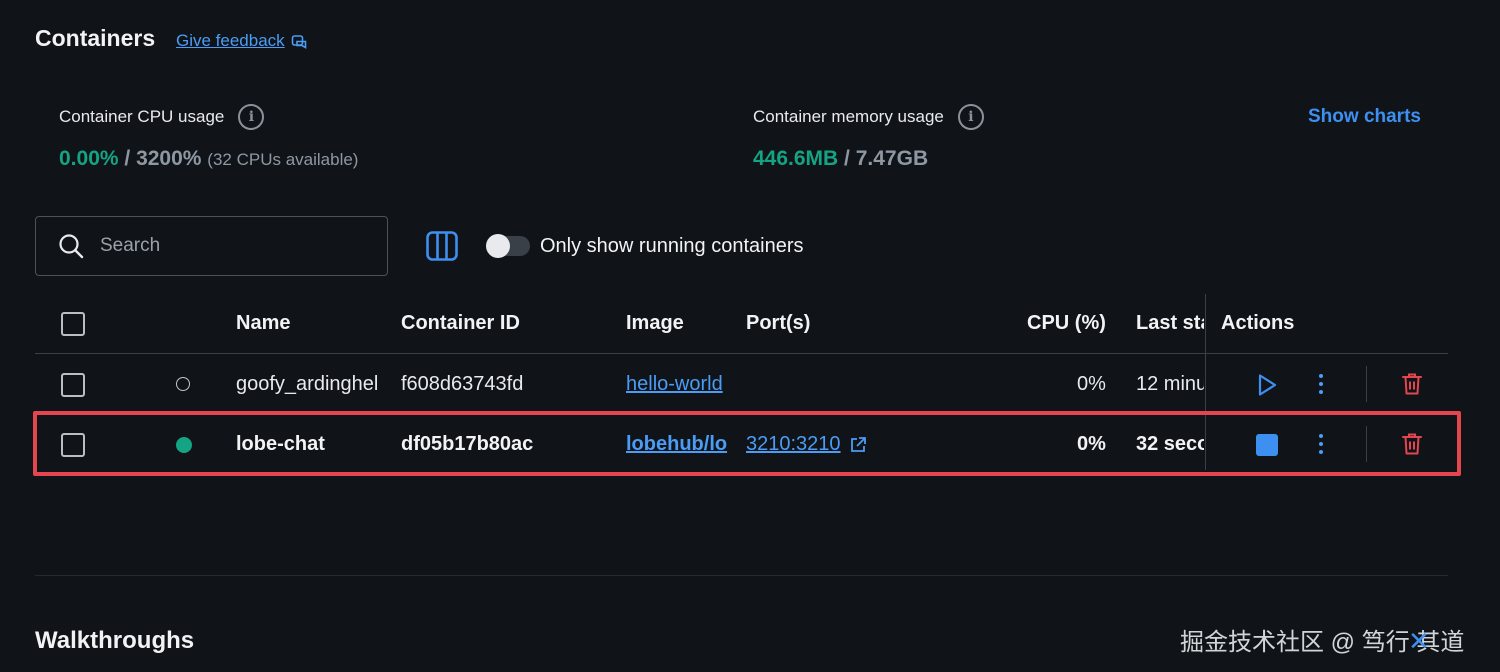 The height and width of the screenshot is (672, 1500). What do you see at coordinates (679, 384) in the screenshot?
I see `container-image-link: hello-world` at bounding box center [679, 384].